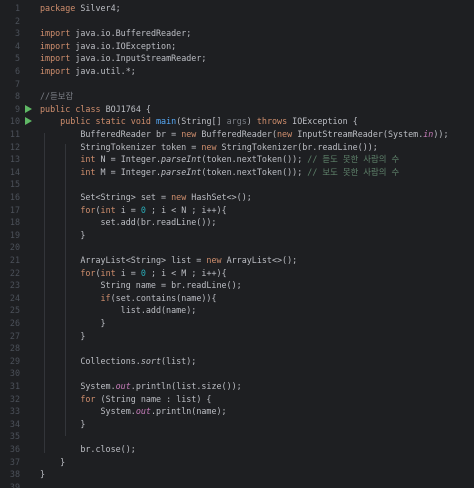 This screenshot has height=488, width=474. I want to click on code-line: 29 Collections.sort(list);, so click(237, 361).